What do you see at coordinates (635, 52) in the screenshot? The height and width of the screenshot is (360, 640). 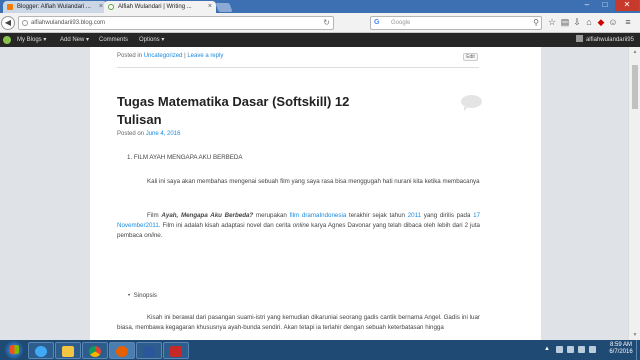 I see `scroll-up-icon: ▲` at bounding box center [635, 52].